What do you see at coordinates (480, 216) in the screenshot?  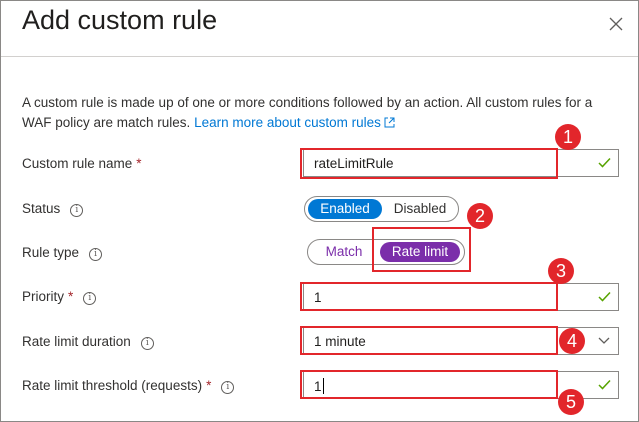 I see `callout-badge-2: 2` at bounding box center [480, 216].